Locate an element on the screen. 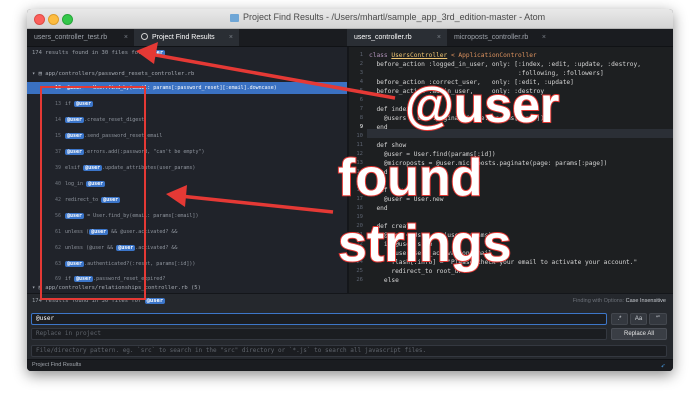  annotation-callout: found is located at coordinates (410, 178).